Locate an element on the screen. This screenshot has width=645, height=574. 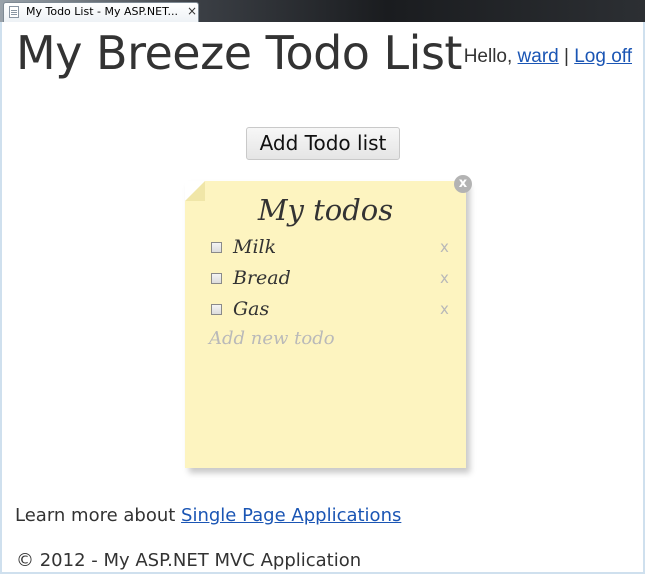
learn-more-prefix: Learn more about is located at coordinates (98, 515).